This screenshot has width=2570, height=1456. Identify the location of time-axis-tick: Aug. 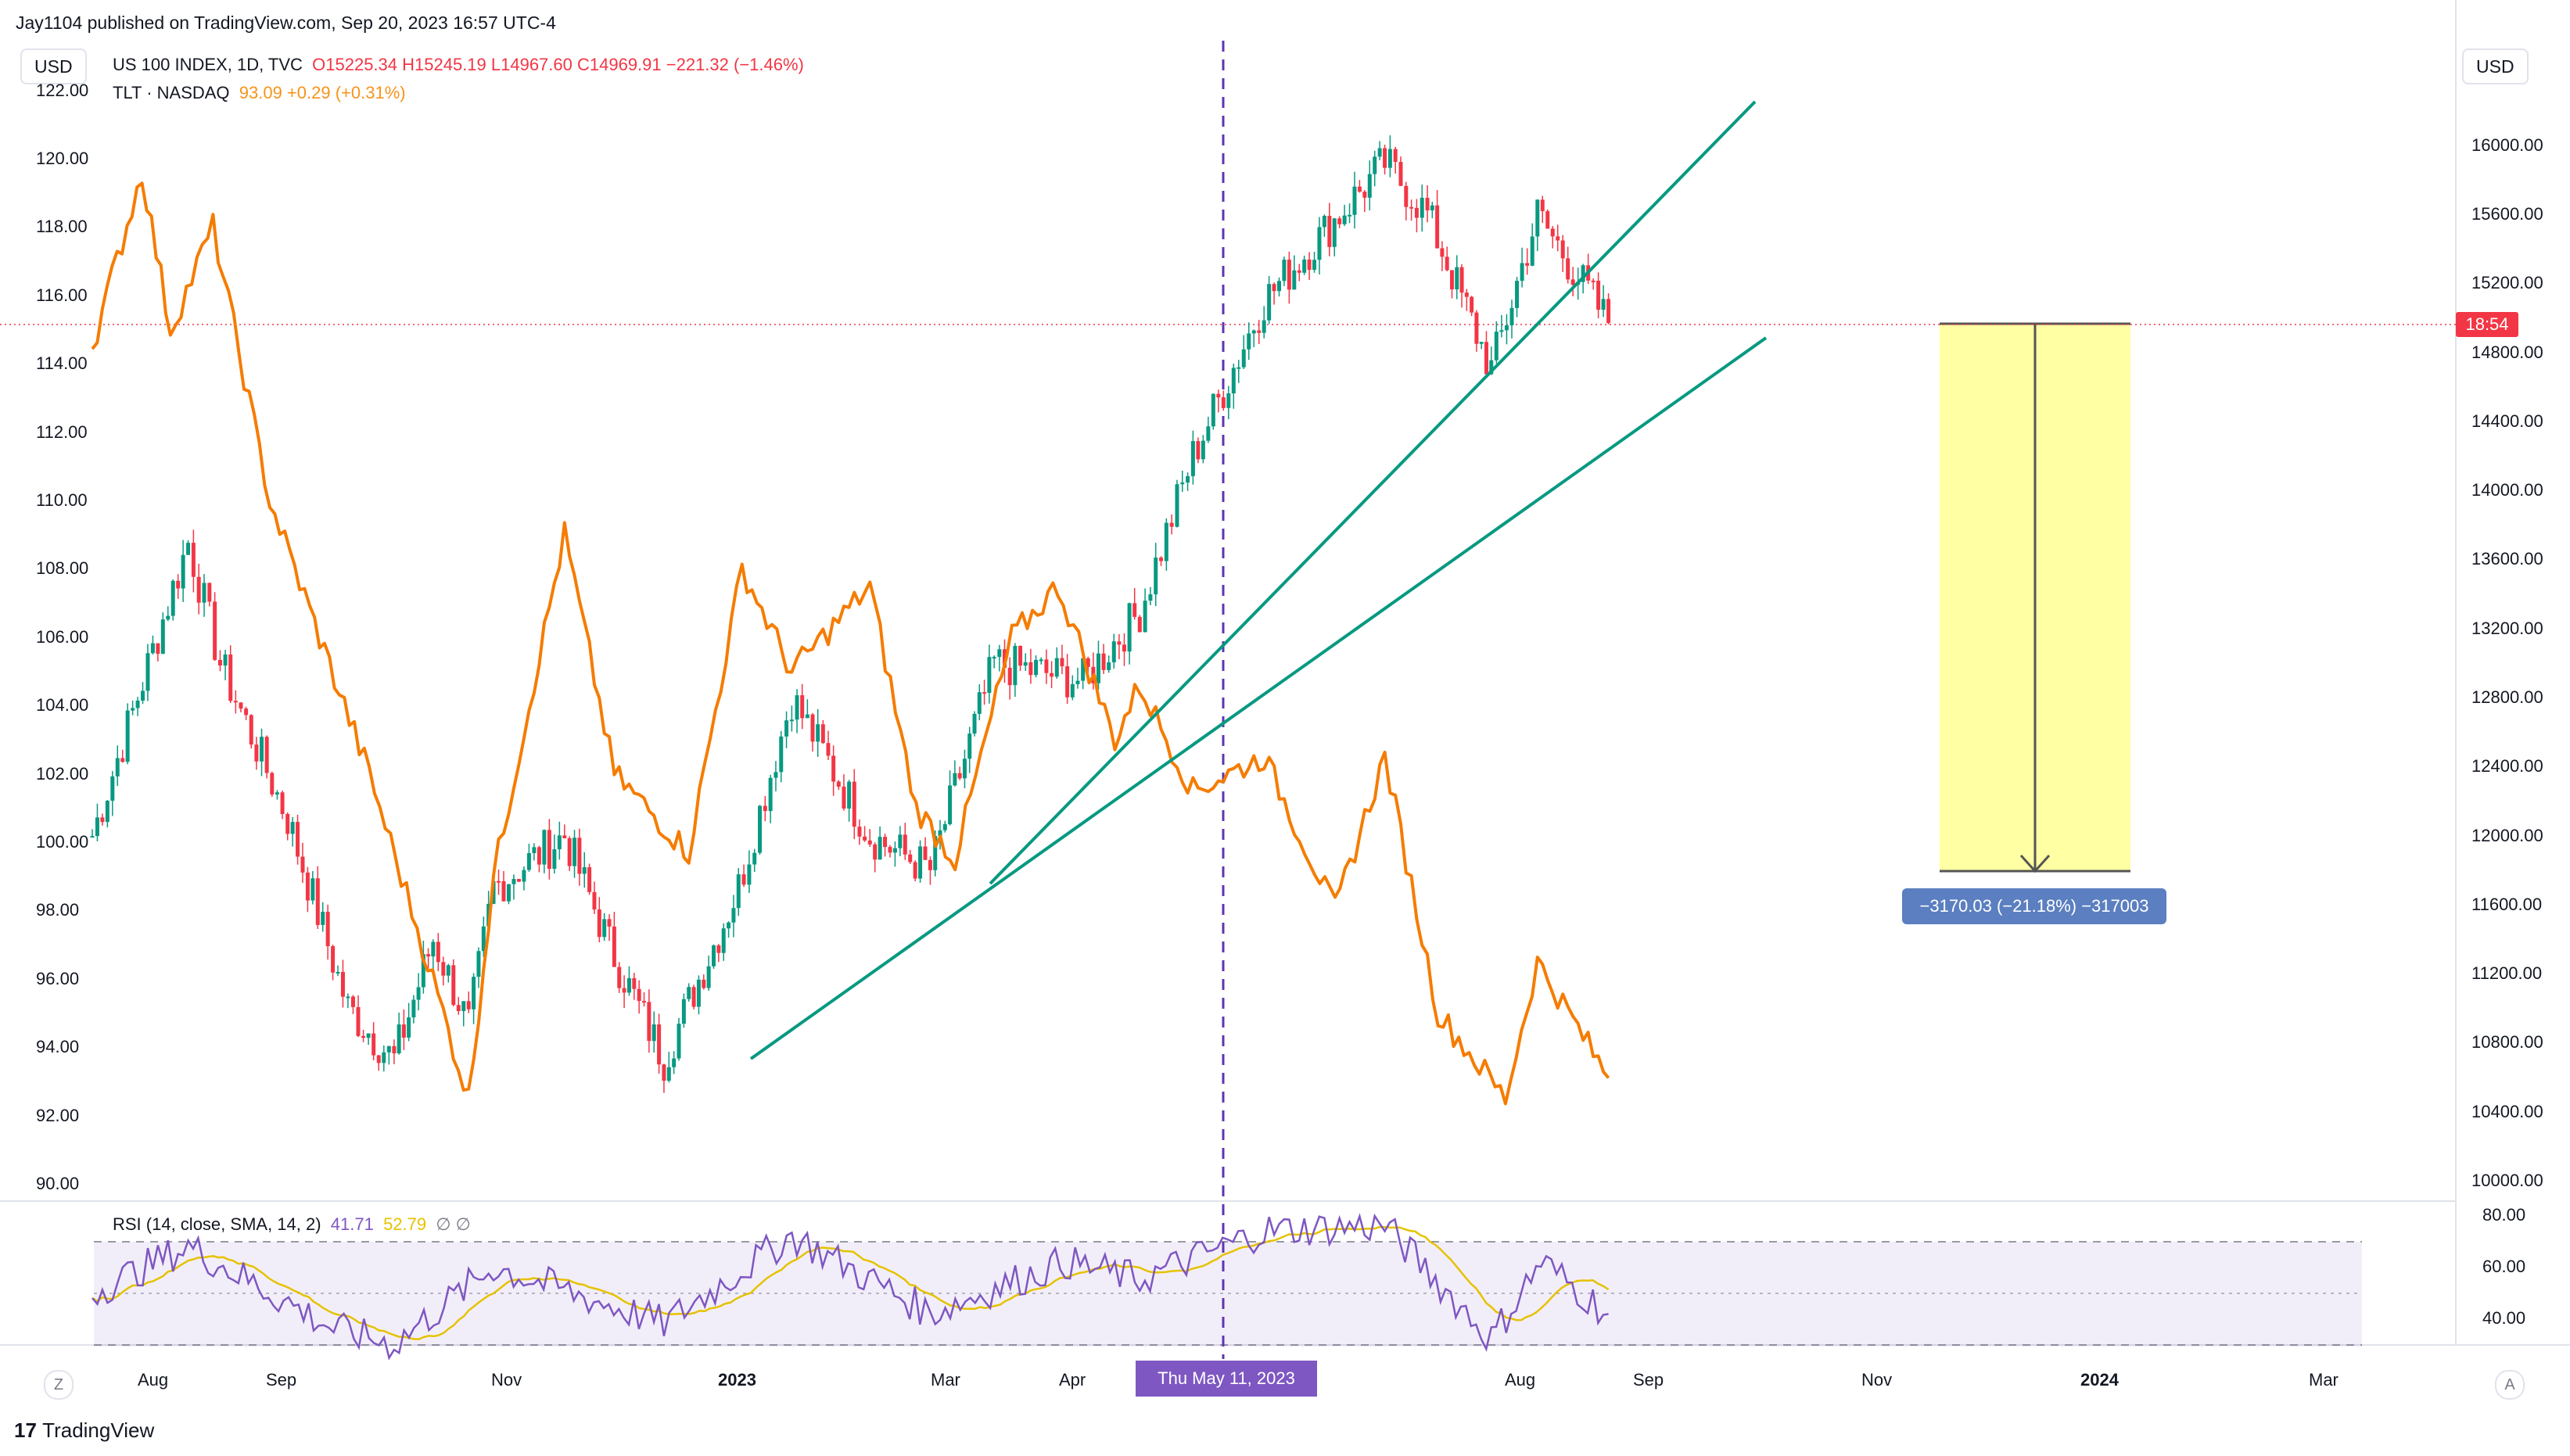
(153, 1380).